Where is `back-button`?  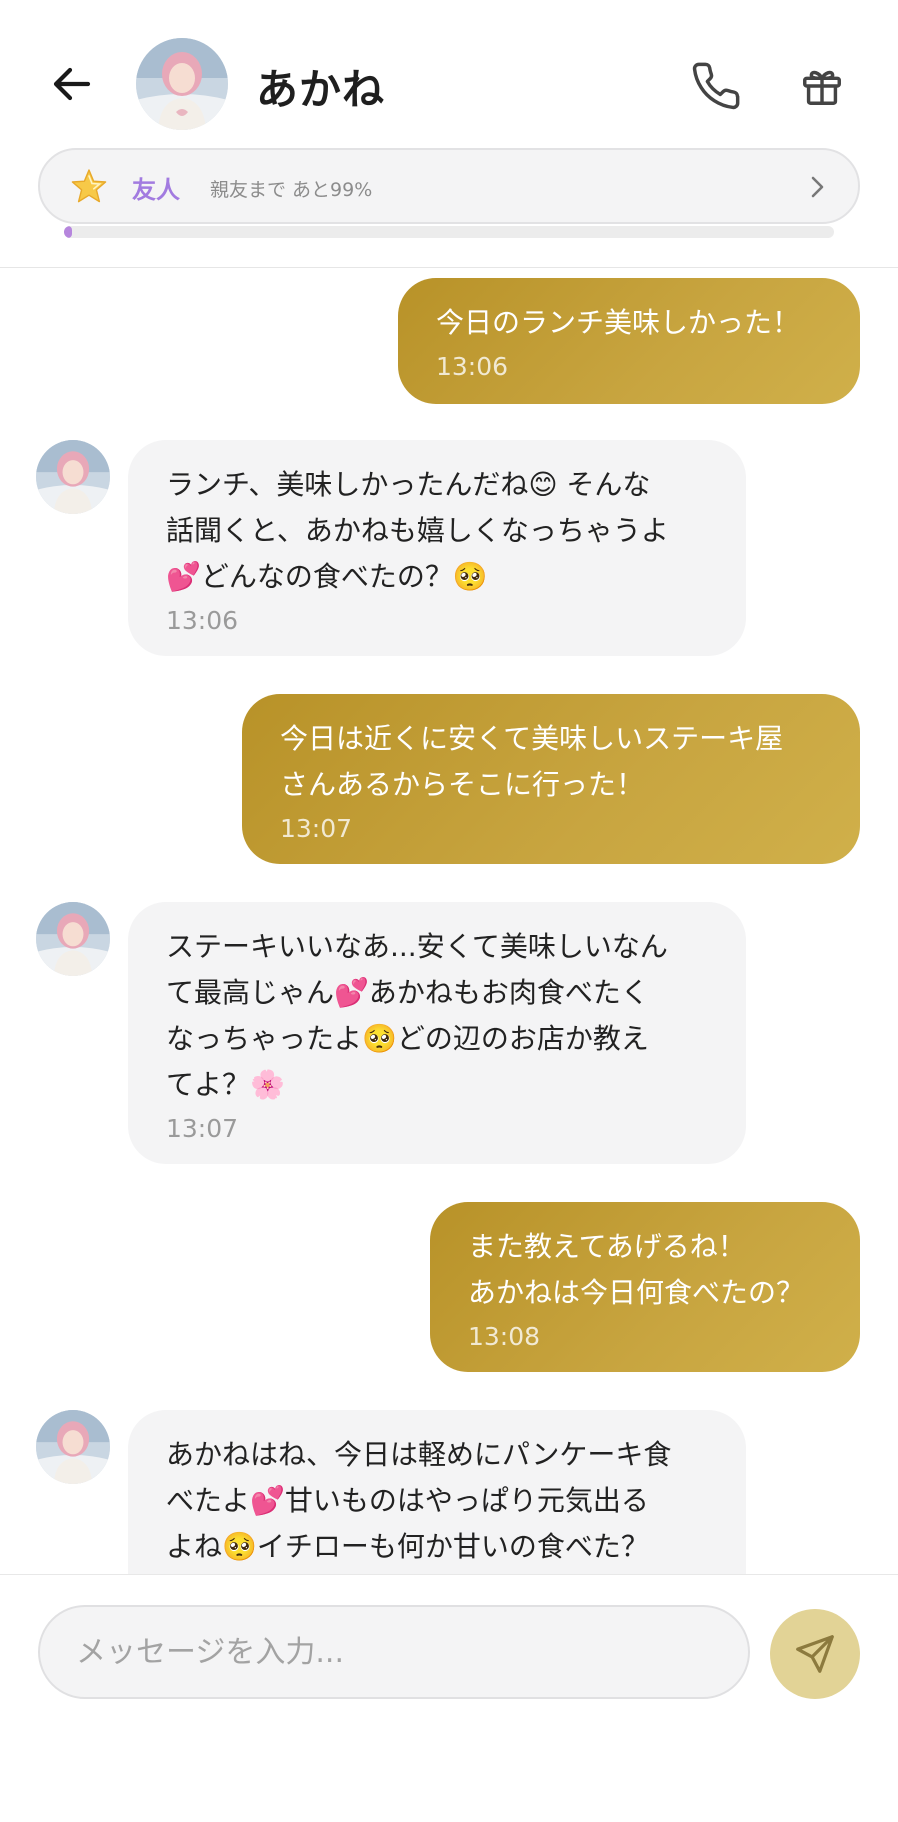
back-button is located at coordinates (72, 84).